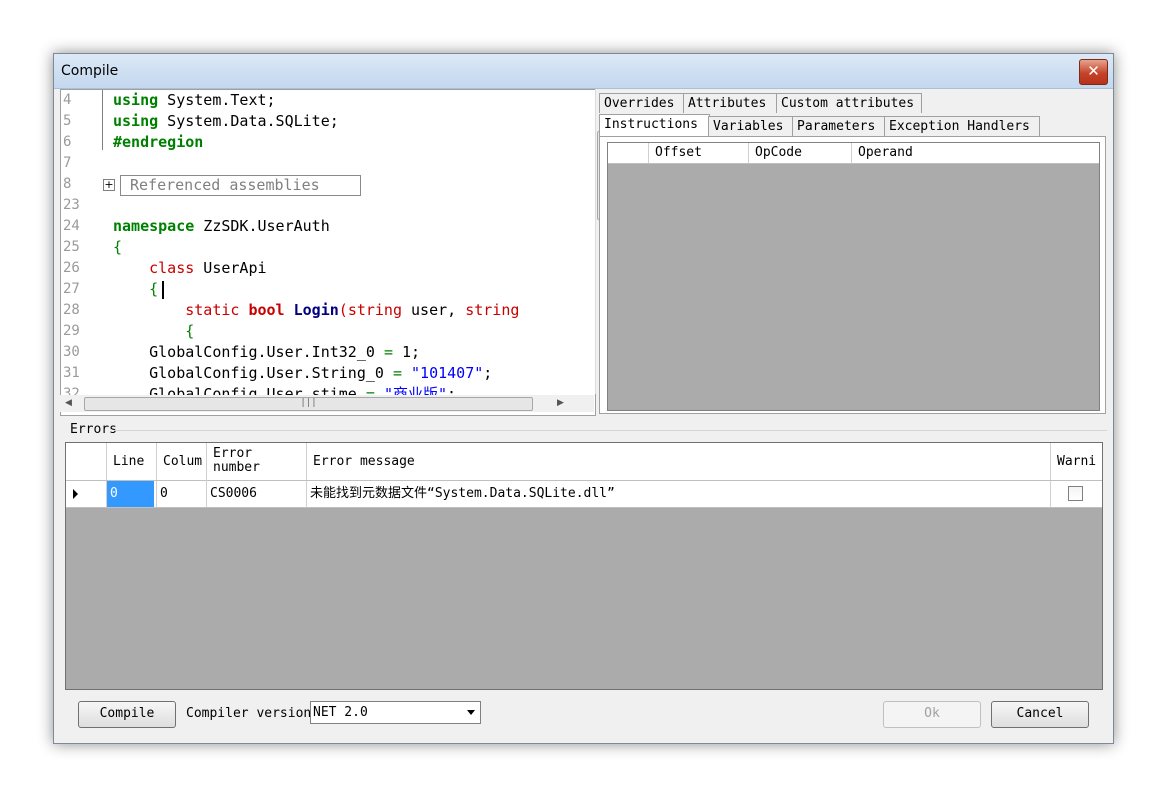 The width and height of the screenshot is (1167, 798). I want to click on compiler-version-value: NET 2.0, so click(340, 712).